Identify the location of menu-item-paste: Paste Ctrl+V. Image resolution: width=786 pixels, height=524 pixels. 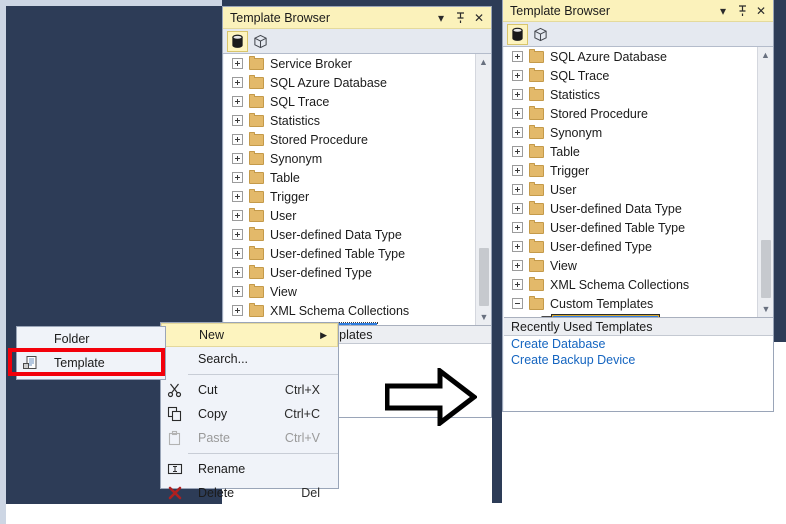
(249, 438).